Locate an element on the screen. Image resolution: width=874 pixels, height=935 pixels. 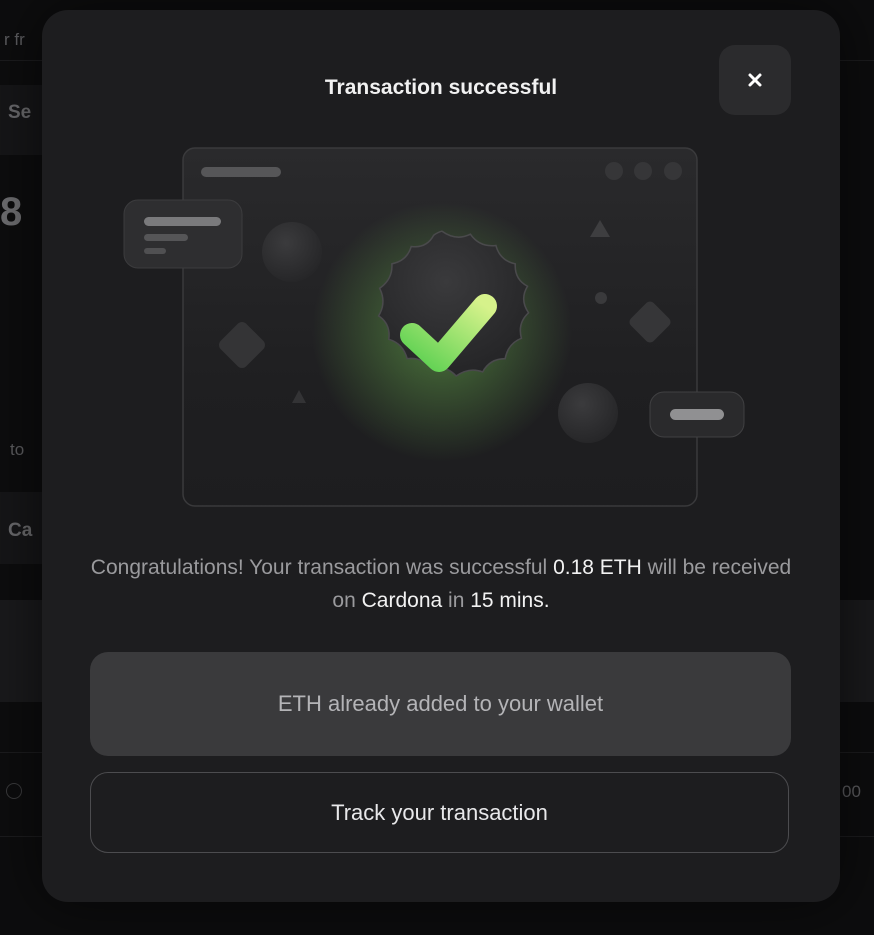
bg-to-label: to is located at coordinates (17, 449).